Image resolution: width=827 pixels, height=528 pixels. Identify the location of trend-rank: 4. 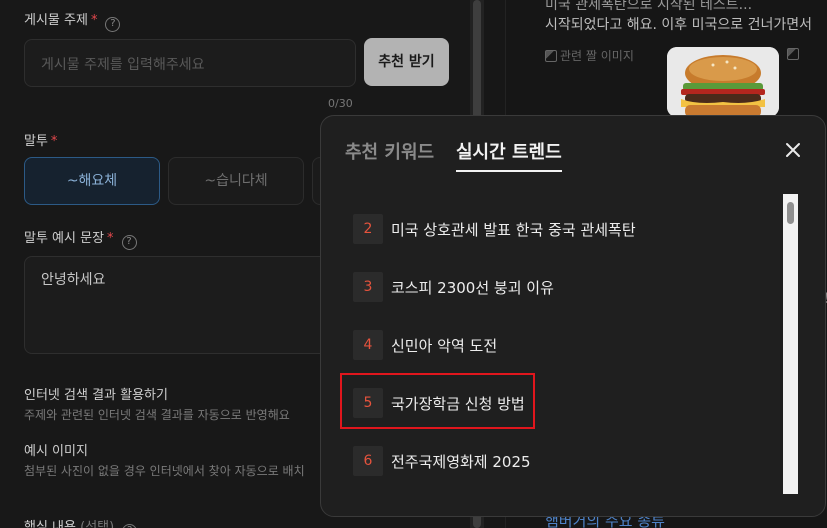
(368, 345).